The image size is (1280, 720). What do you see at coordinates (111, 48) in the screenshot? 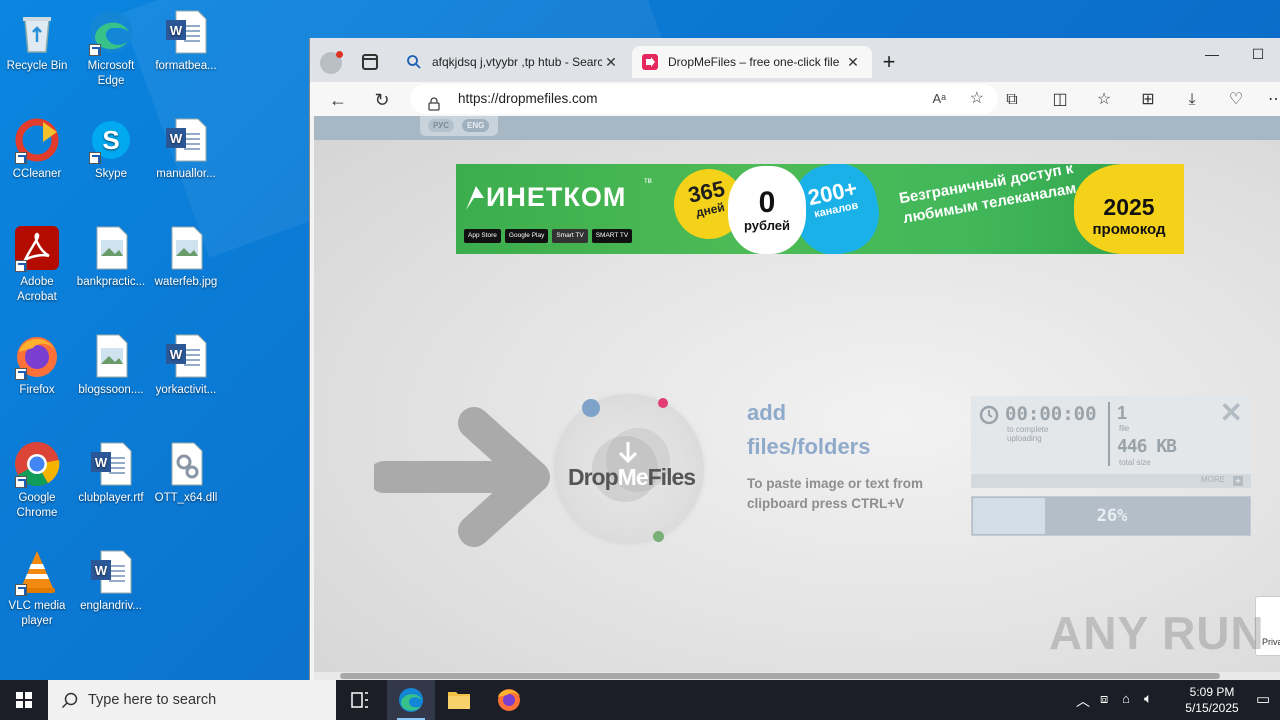
I see `desktop-icon-microsoft-edge: Microsoft Edge` at bounding box center [111, 48].